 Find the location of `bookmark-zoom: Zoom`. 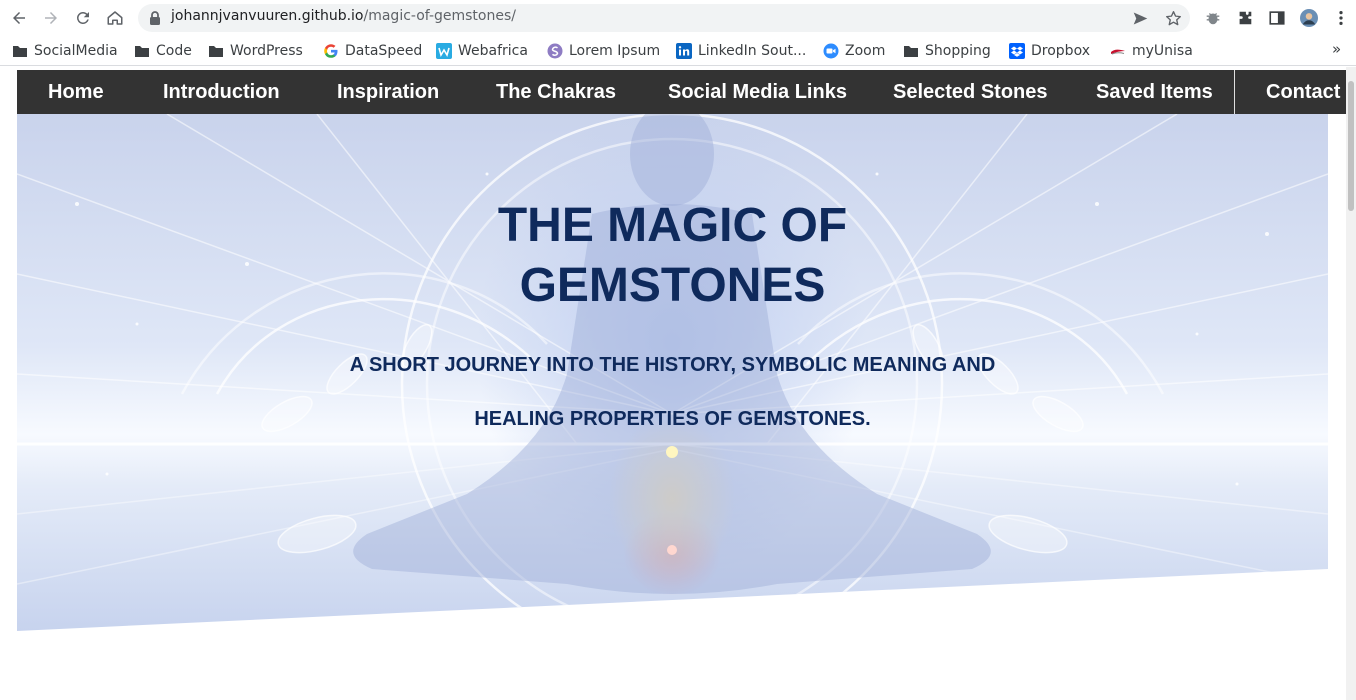

bookmark-zoom: Zoom is located at coordinates (854, 51).